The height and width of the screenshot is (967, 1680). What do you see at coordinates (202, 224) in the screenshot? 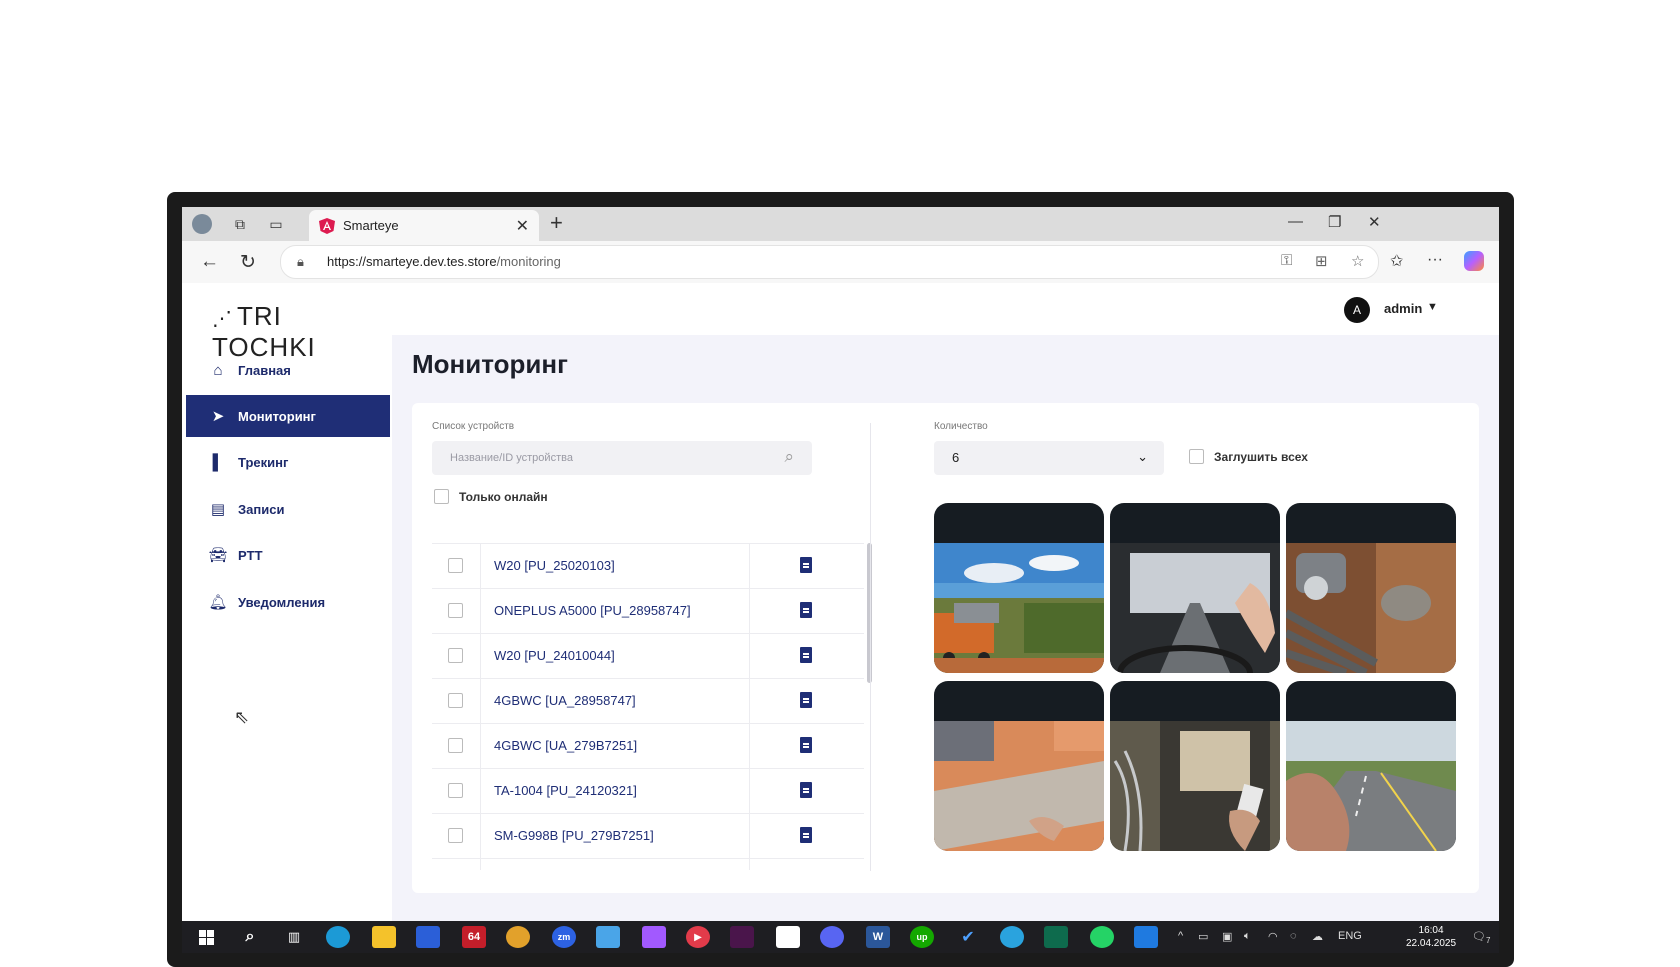
I see `profile-avatar-icon` at bounding box center [202, 224].